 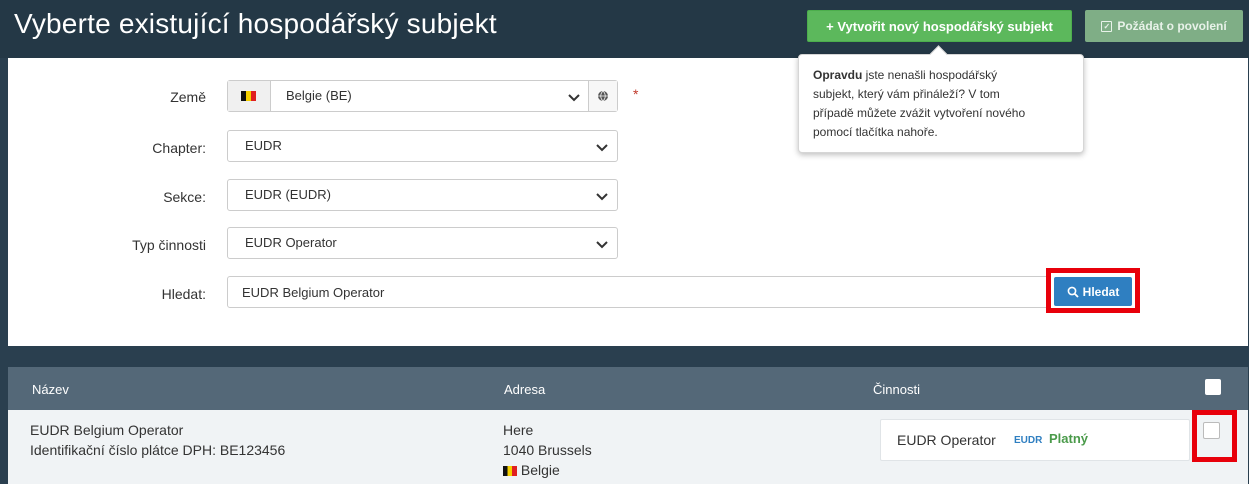 What do you see at coordinates (179, 148) in the screenshot?
I see `chapter-label: Chapter:` at bounding box center [179, 148].